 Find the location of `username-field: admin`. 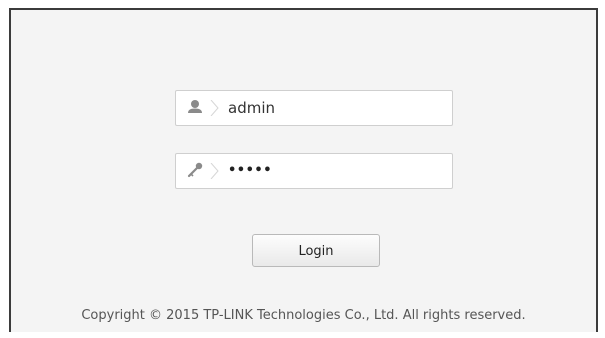

username-field: admin is located at coordinates (314, 108).